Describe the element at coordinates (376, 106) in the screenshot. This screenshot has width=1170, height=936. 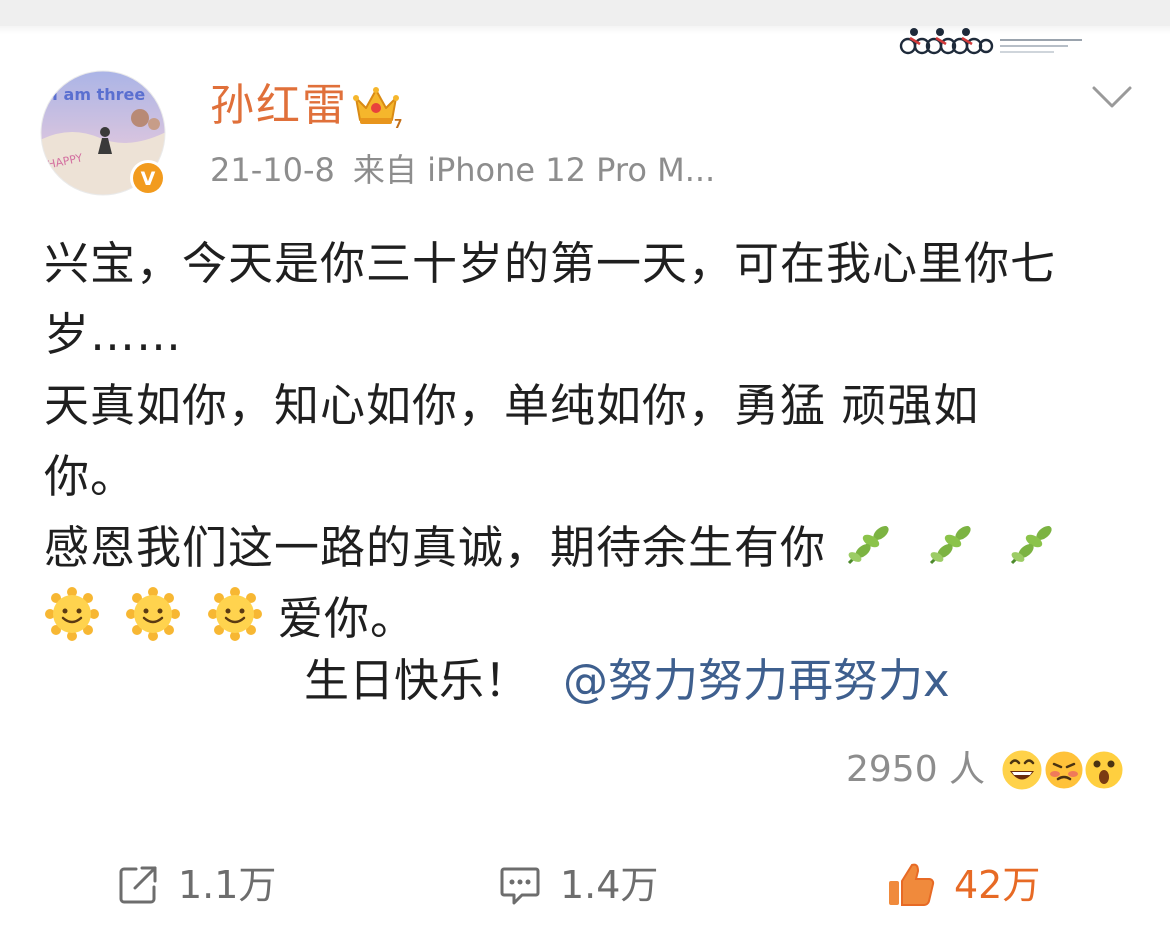
I see `crown-icon: 7` at that location.